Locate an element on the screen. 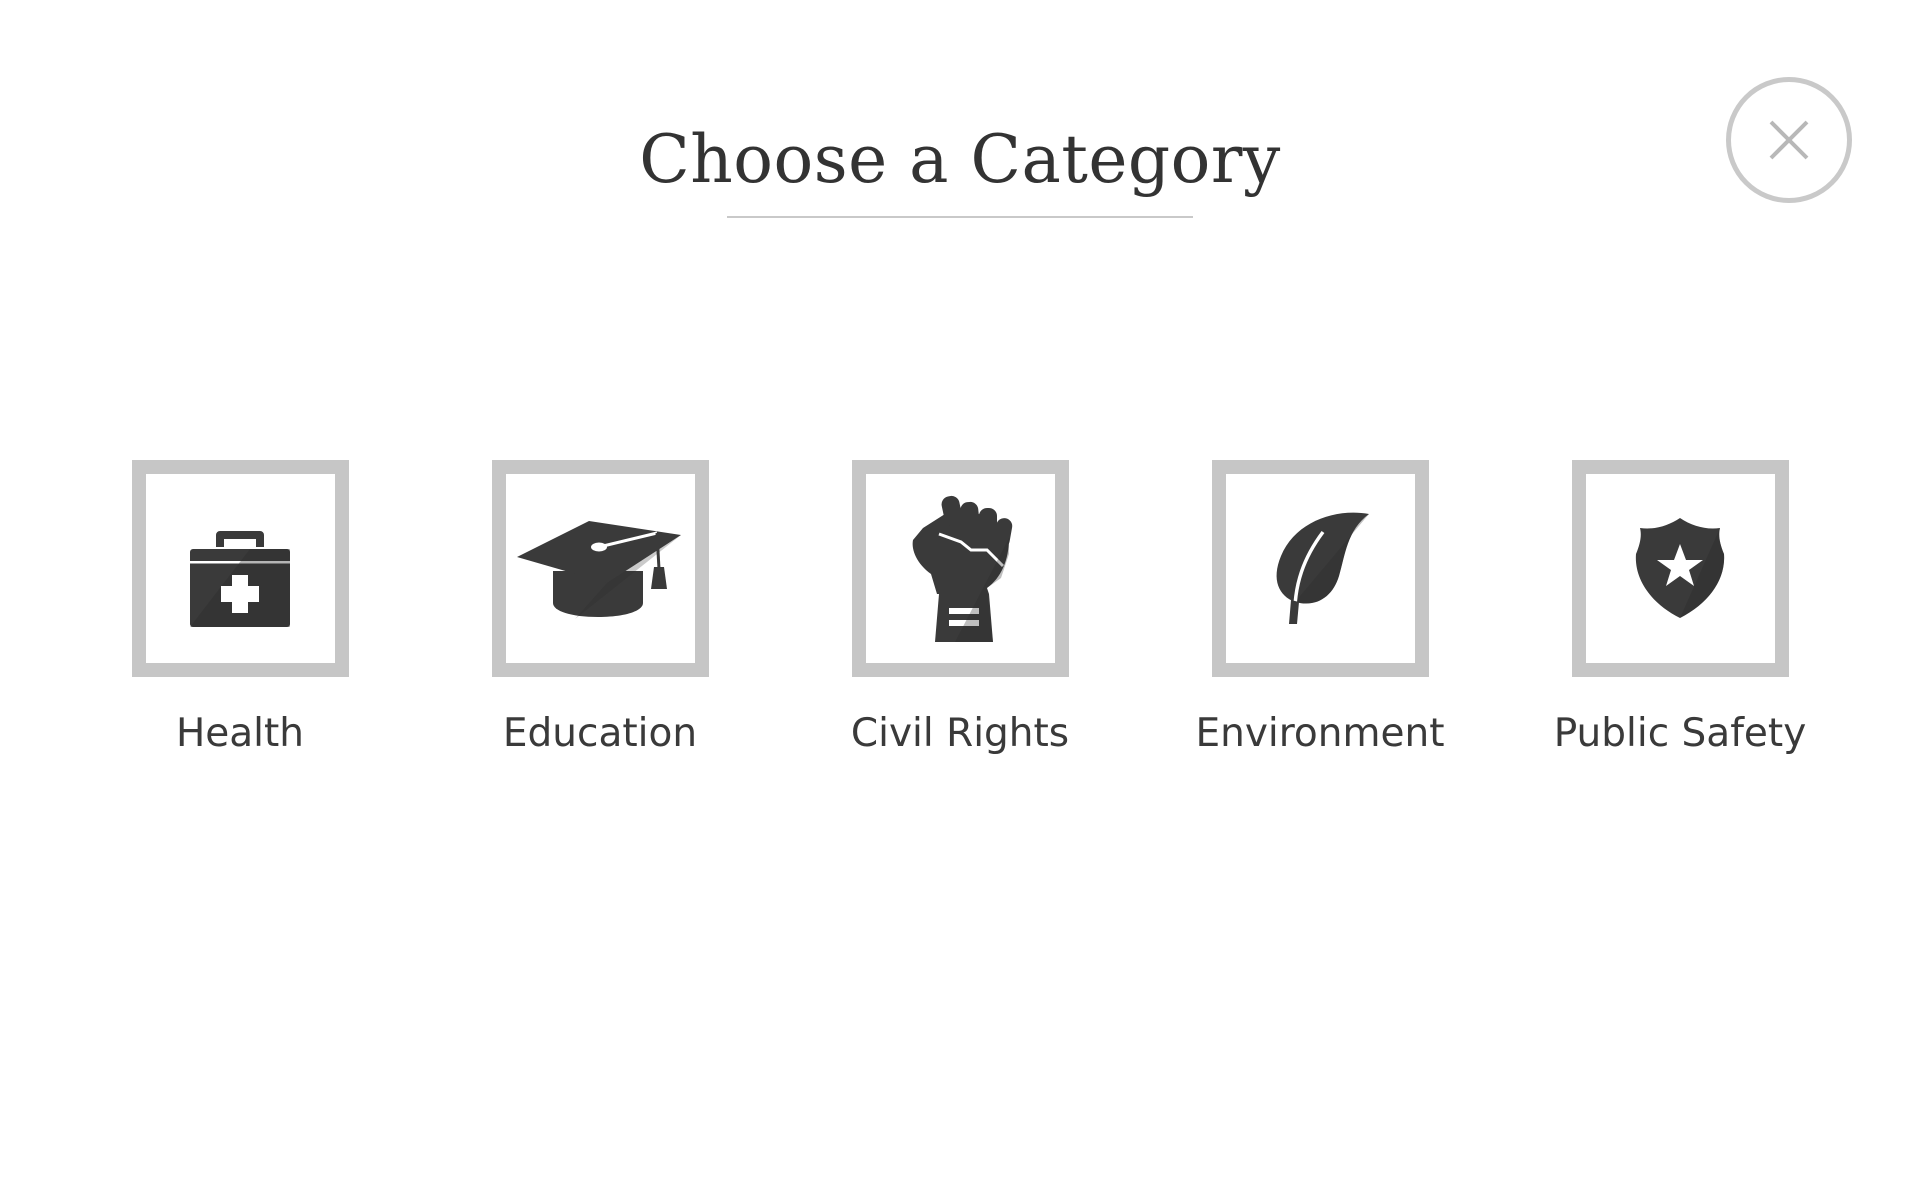  category-public-safety: Public Safety is located at coordinates (1680, 608).